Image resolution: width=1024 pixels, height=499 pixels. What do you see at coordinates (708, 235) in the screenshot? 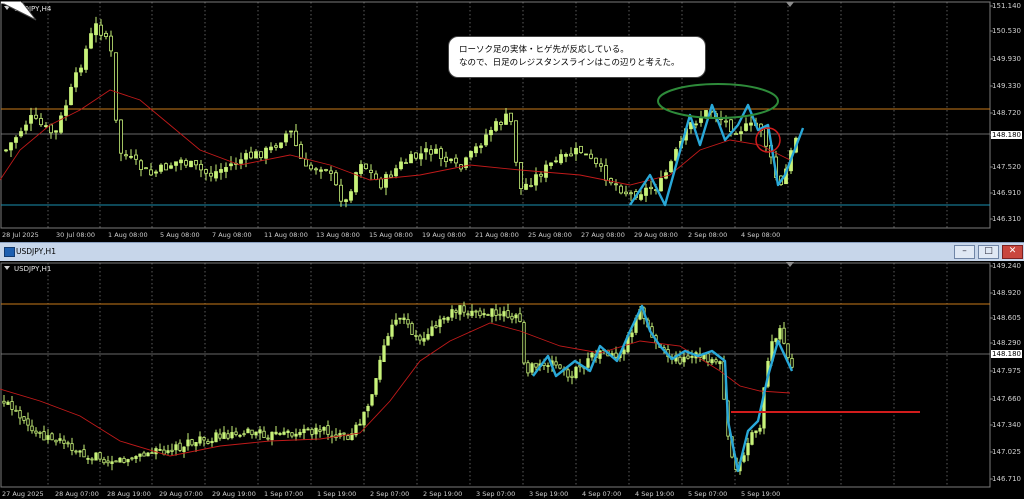
I see `time-tick-label: 2 Sep 08:00` at bounding box center [708, 235].